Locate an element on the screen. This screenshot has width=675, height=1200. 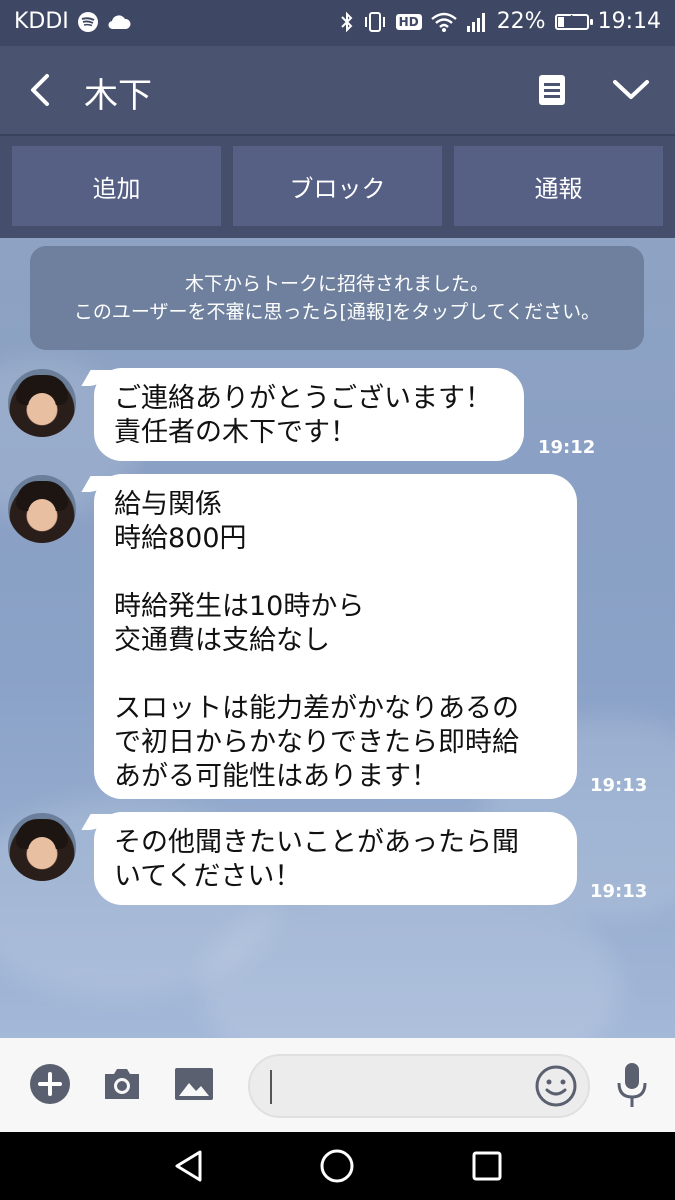
message-bubble: その他聞きたいことがあったら聞 いてください！ is located at coordinates (335, 858).